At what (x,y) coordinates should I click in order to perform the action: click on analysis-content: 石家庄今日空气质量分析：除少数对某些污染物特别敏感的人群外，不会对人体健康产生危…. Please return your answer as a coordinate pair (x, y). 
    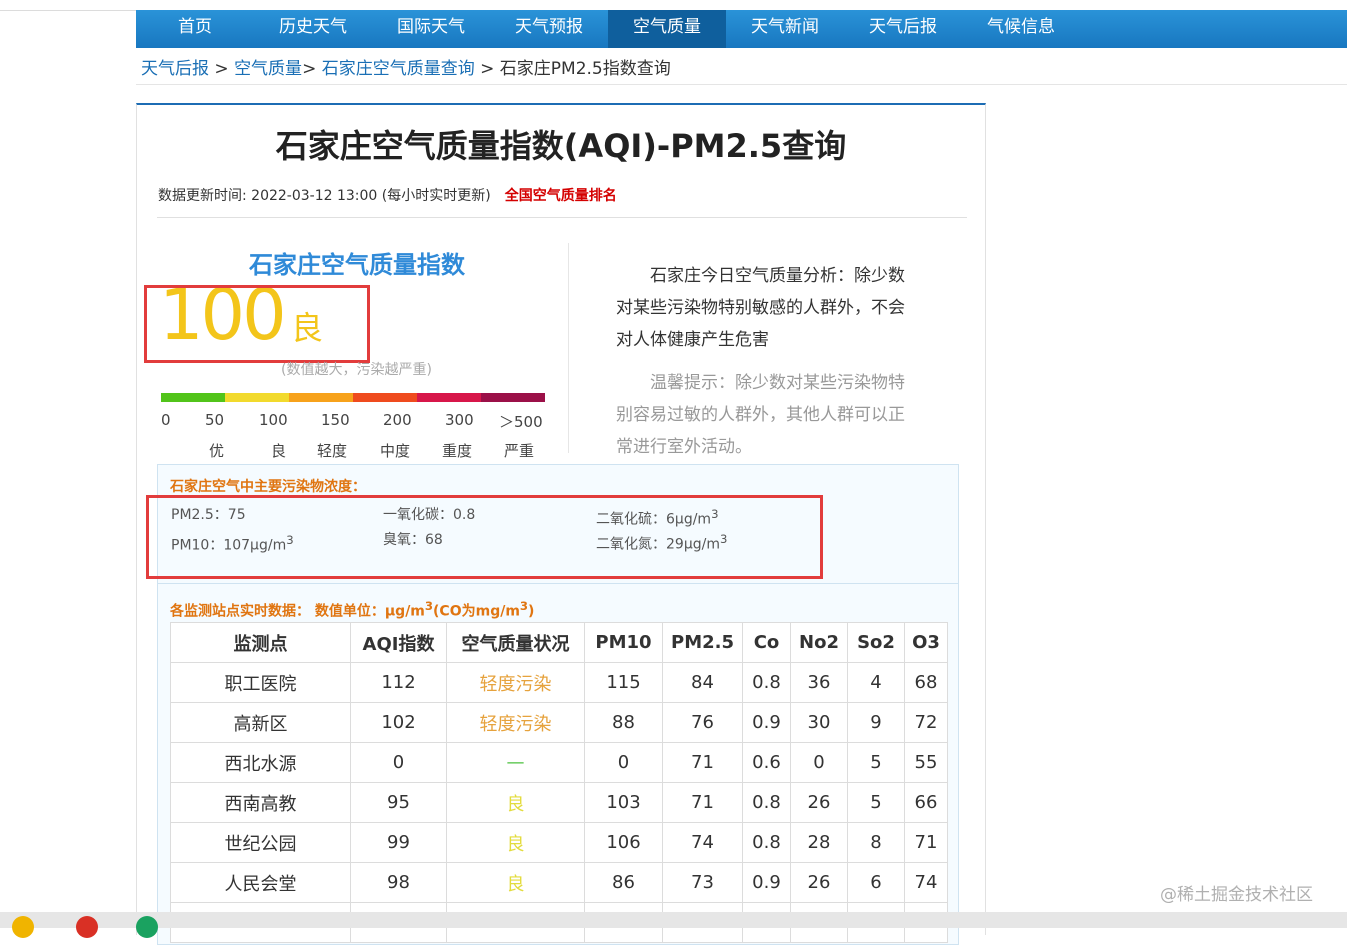
    Looking at the image, I should click on (760, 308).